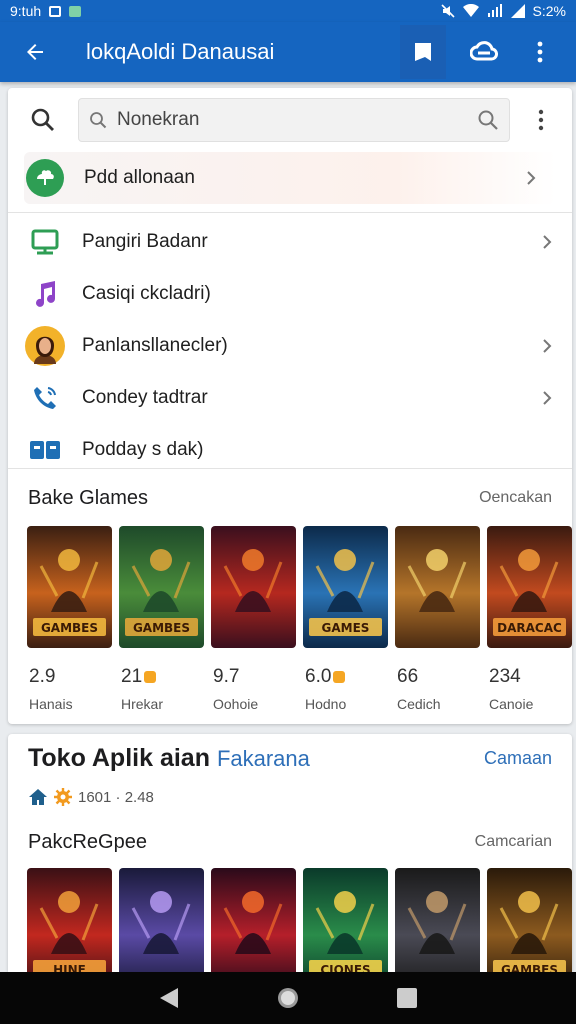 The width and height of the screenshot is (576, 1024). I want to click on app-notification-icon, so click(75, 11).